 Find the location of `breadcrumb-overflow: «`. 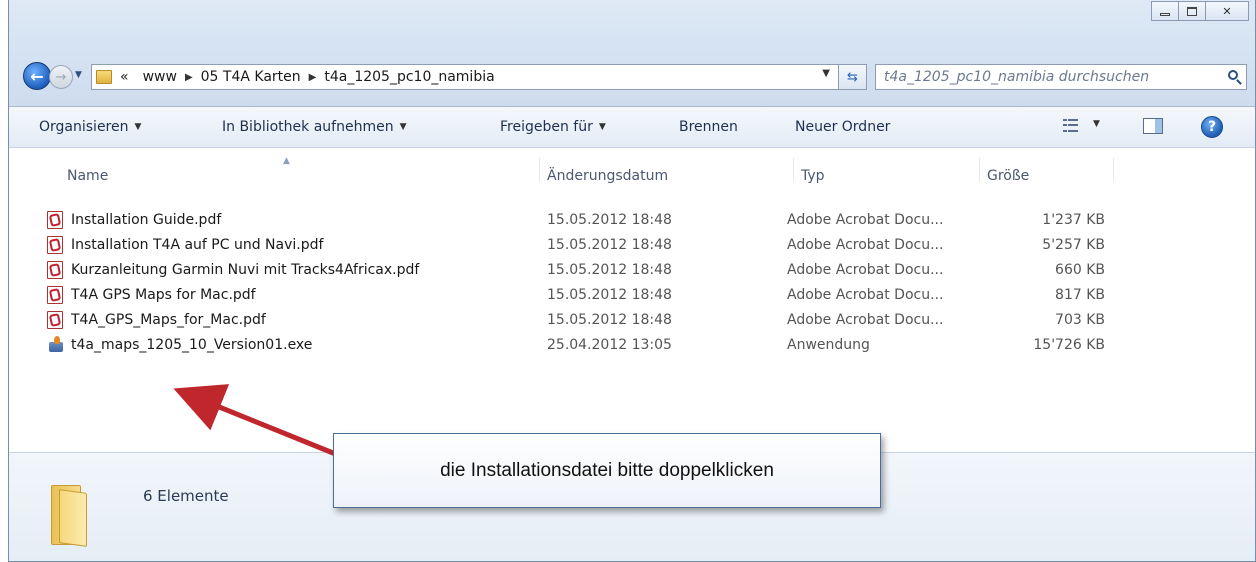

breadcrumb-overflow: « is located at coordinates (124, 77).